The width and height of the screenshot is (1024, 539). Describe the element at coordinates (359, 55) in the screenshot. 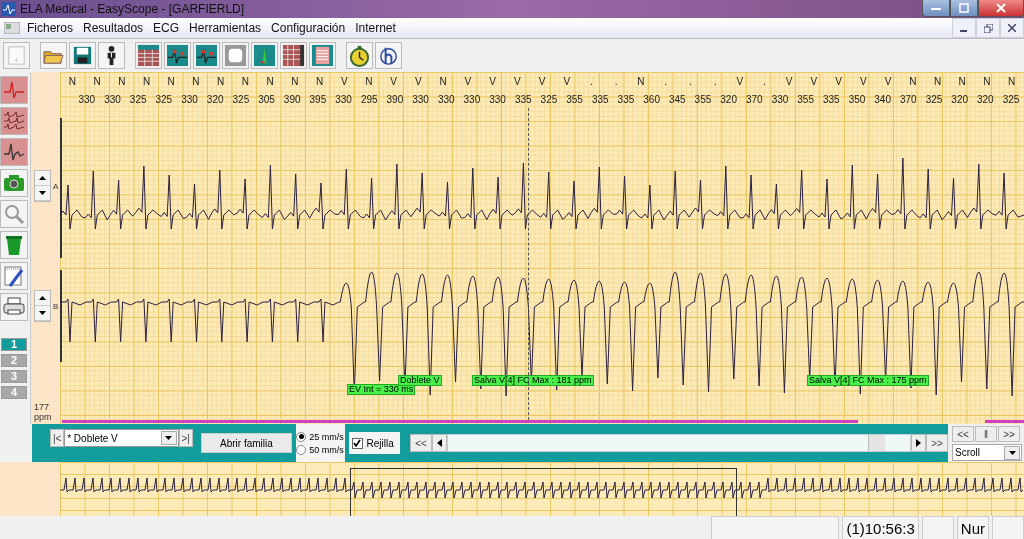

I see `stopwatch-icon` at that location.